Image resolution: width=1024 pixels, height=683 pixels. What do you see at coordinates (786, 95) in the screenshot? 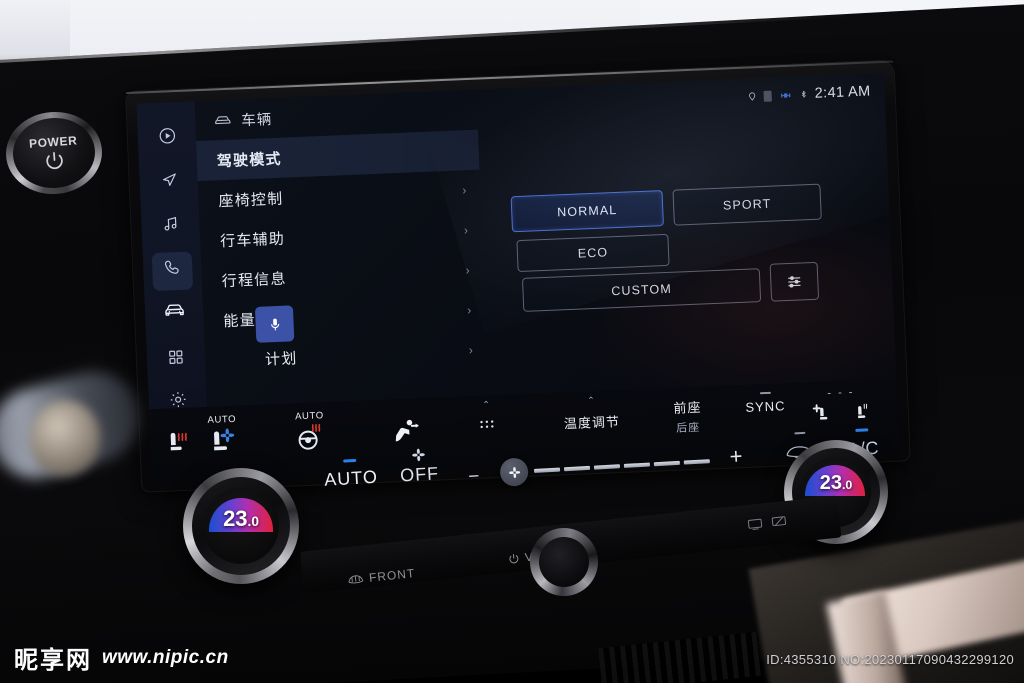
I see `media-connect-icon` at bounding box center [786, 95].